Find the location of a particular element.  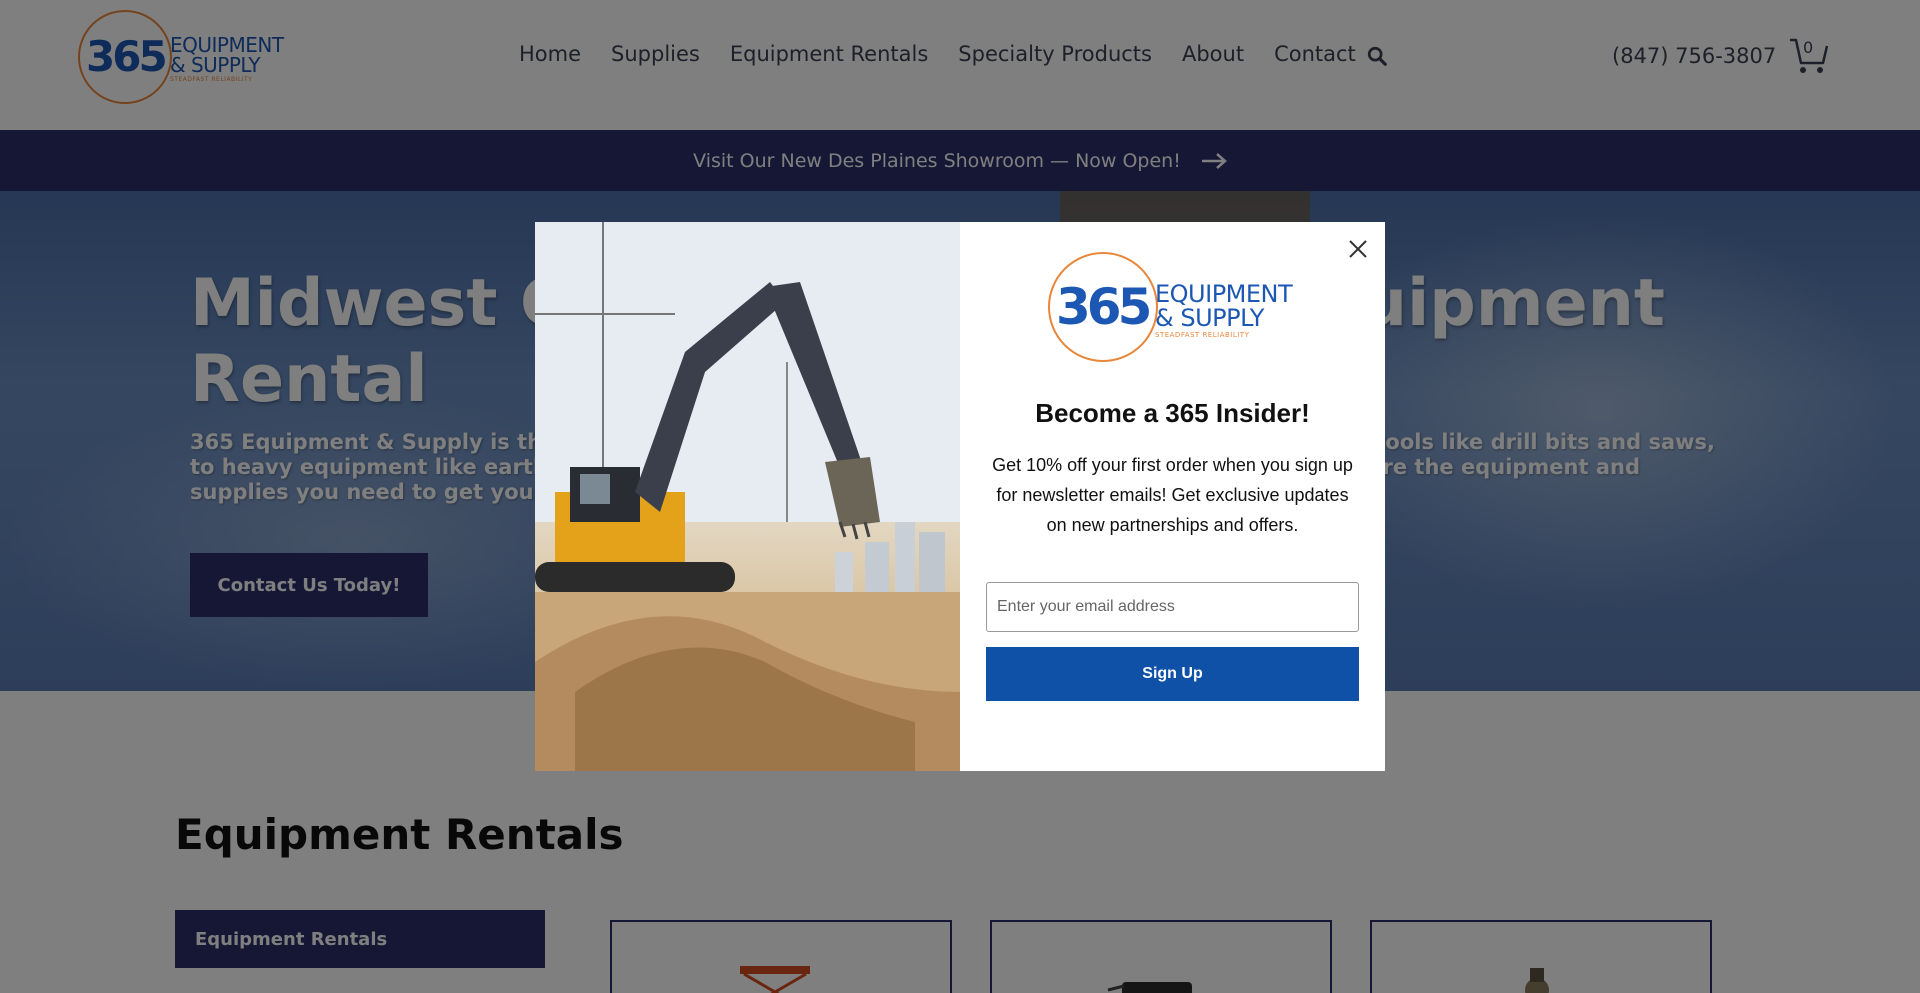

logo-wordmark: EQUIPMENT & SUPPLY STEADFAST RELIABILITY is located at coordinates (1224, 309).